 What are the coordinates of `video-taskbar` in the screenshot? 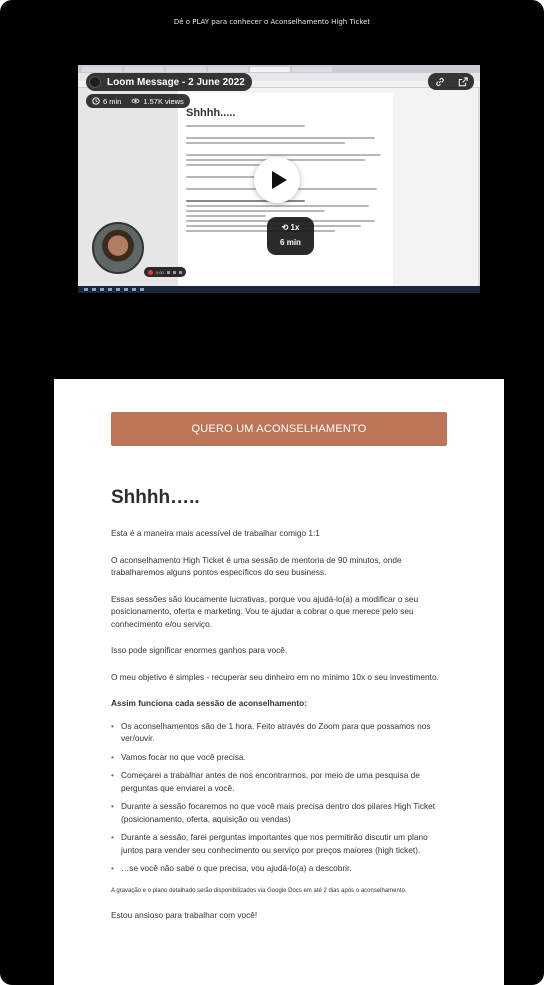 It's located at (279, 289).